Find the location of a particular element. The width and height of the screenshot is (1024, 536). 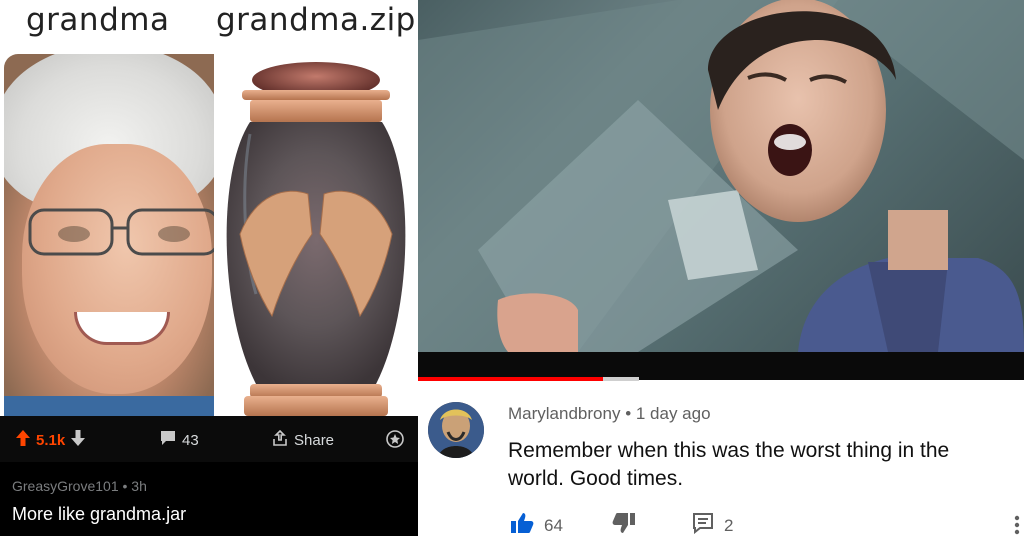

reply-count: 2 is located at coordinates (729, 525).